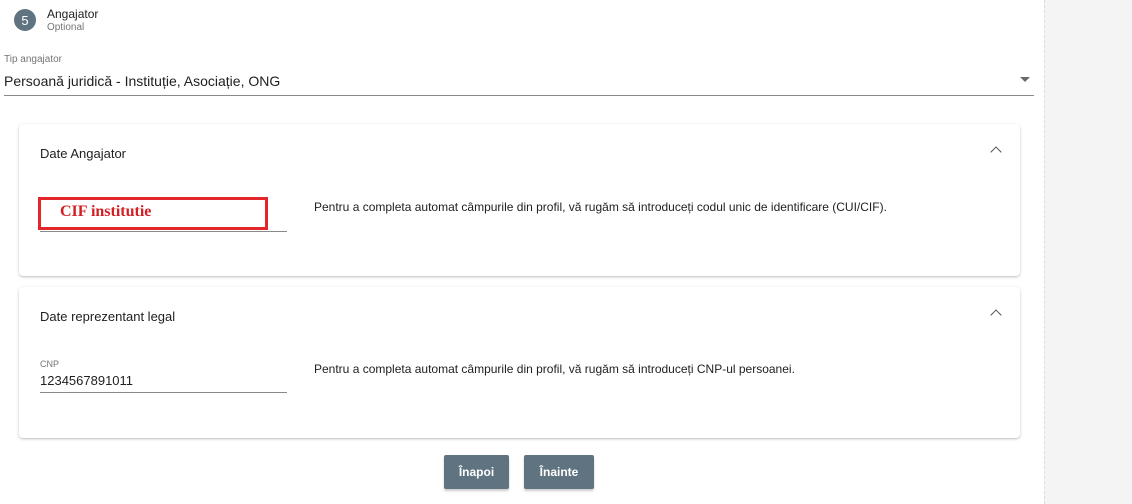  I want to click on step-number-badge: 5, so click(25, 20).